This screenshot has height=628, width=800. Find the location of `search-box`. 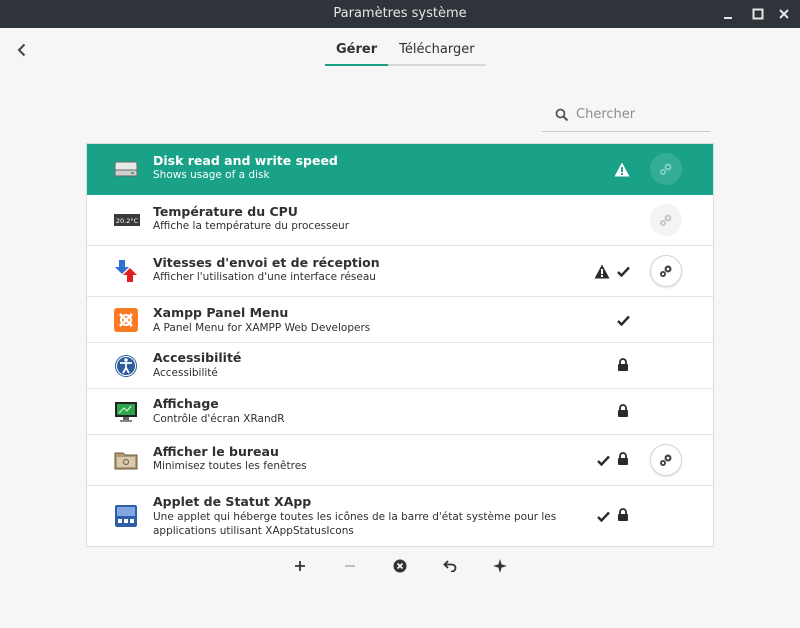

search-box is located at coordinates (626, 115).